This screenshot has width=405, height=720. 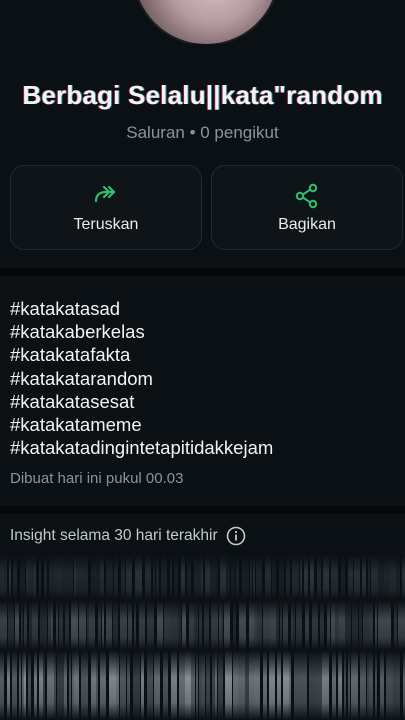 I want to click on share-button: Bagikan, so click(x=307, y=207).